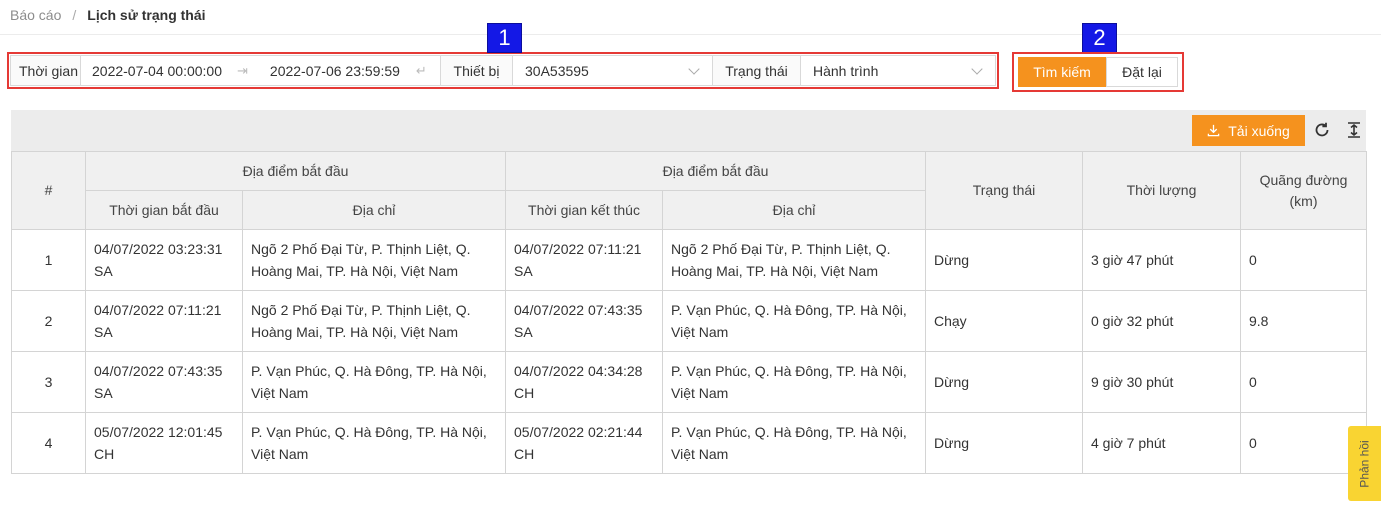 The height and width of the screenshot is (516, 1381). What do you see at coordinates (46, 70) in the screenshot?
I see `time-label: Thời gian` at bounding box center [46, 70].